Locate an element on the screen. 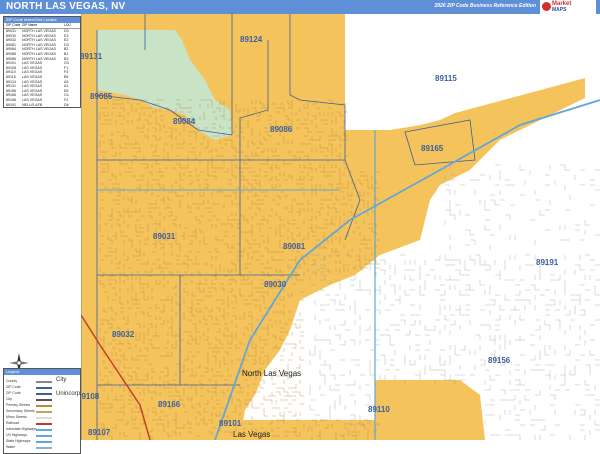 Image resolution: width=600 pixels, height=454 pixels. zip-table-cell: 89191 is located at coordinates (11, 104).